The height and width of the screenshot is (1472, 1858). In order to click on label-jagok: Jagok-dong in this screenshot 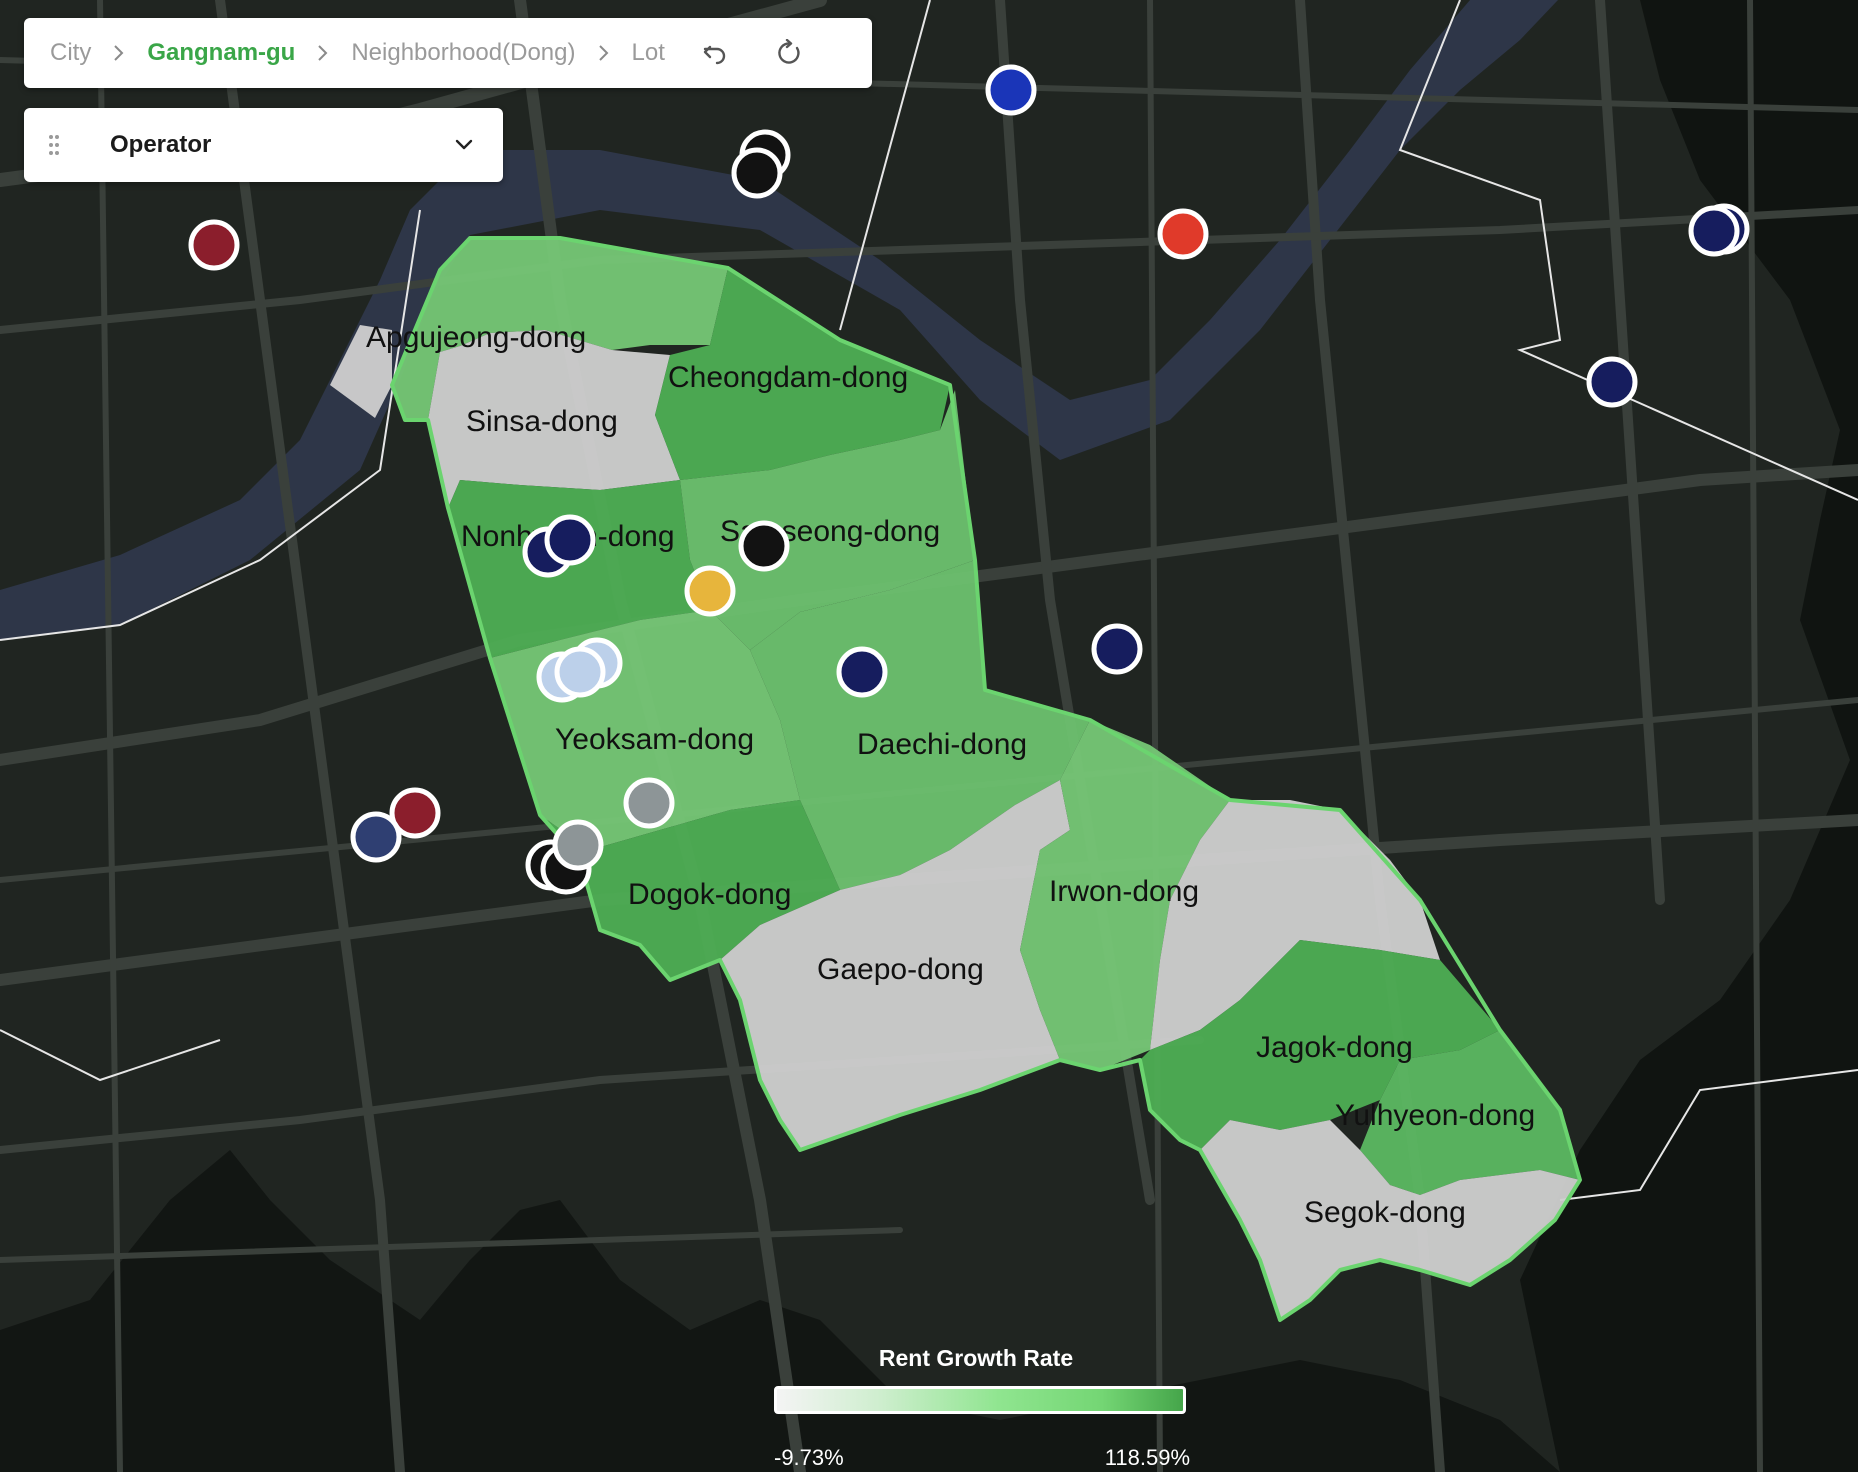, I will do `click(1334, 1047)`.